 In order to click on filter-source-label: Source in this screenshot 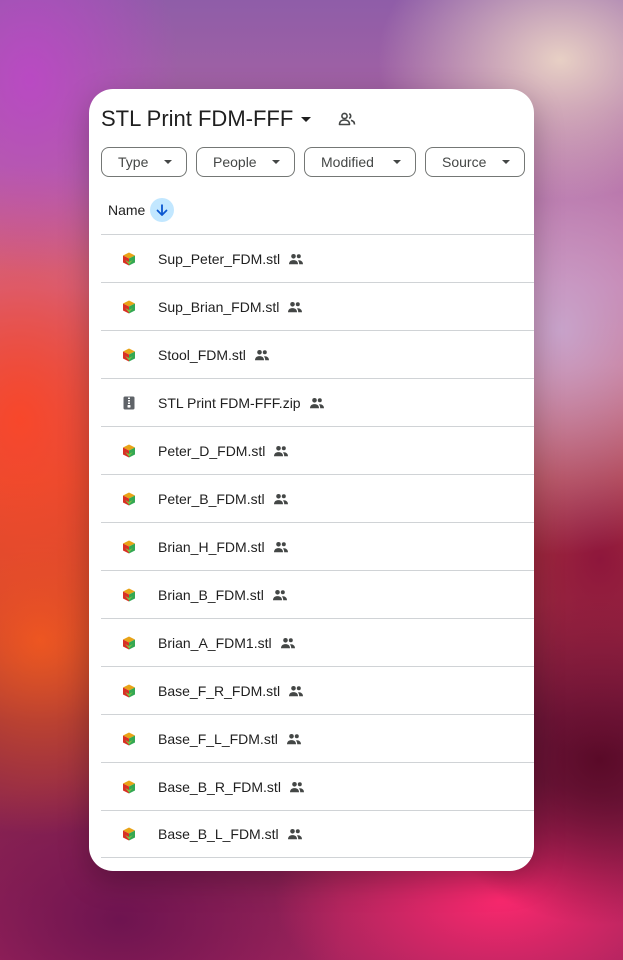, I will do `click(464, 162)`.